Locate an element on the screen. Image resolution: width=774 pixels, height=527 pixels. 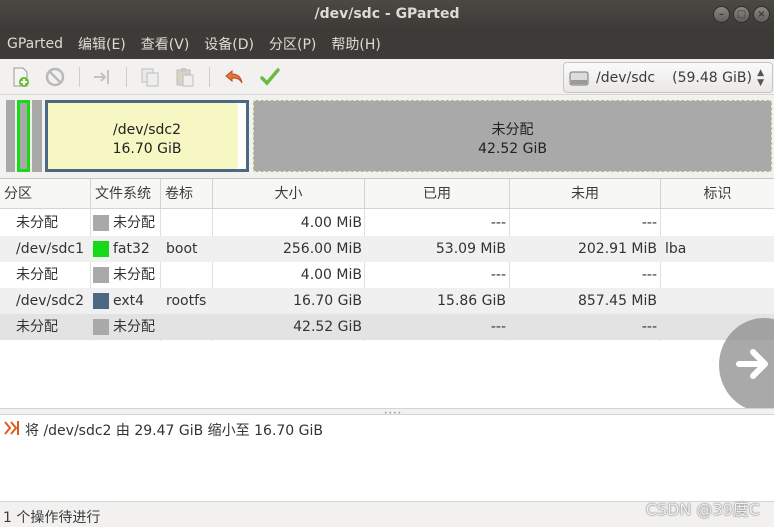
minimize-button: – is located at coordinates (721, 14).